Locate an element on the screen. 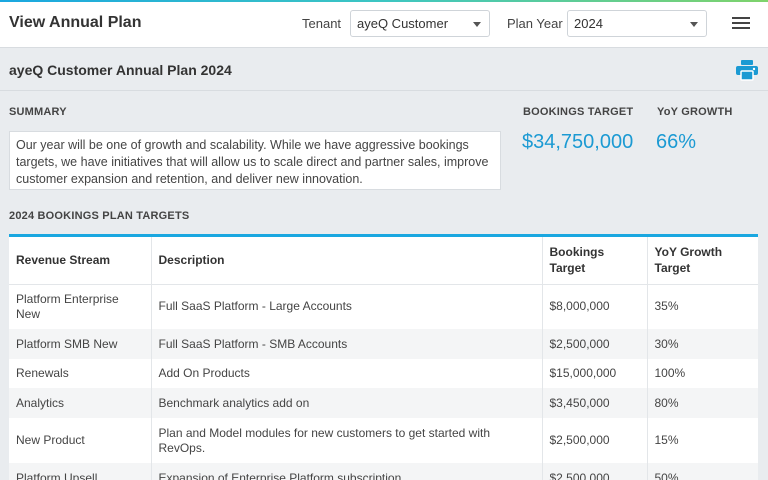 Image resolution: width=768 pixels, height=480 pixels. printer-icon is located at coordinates (747, 70).